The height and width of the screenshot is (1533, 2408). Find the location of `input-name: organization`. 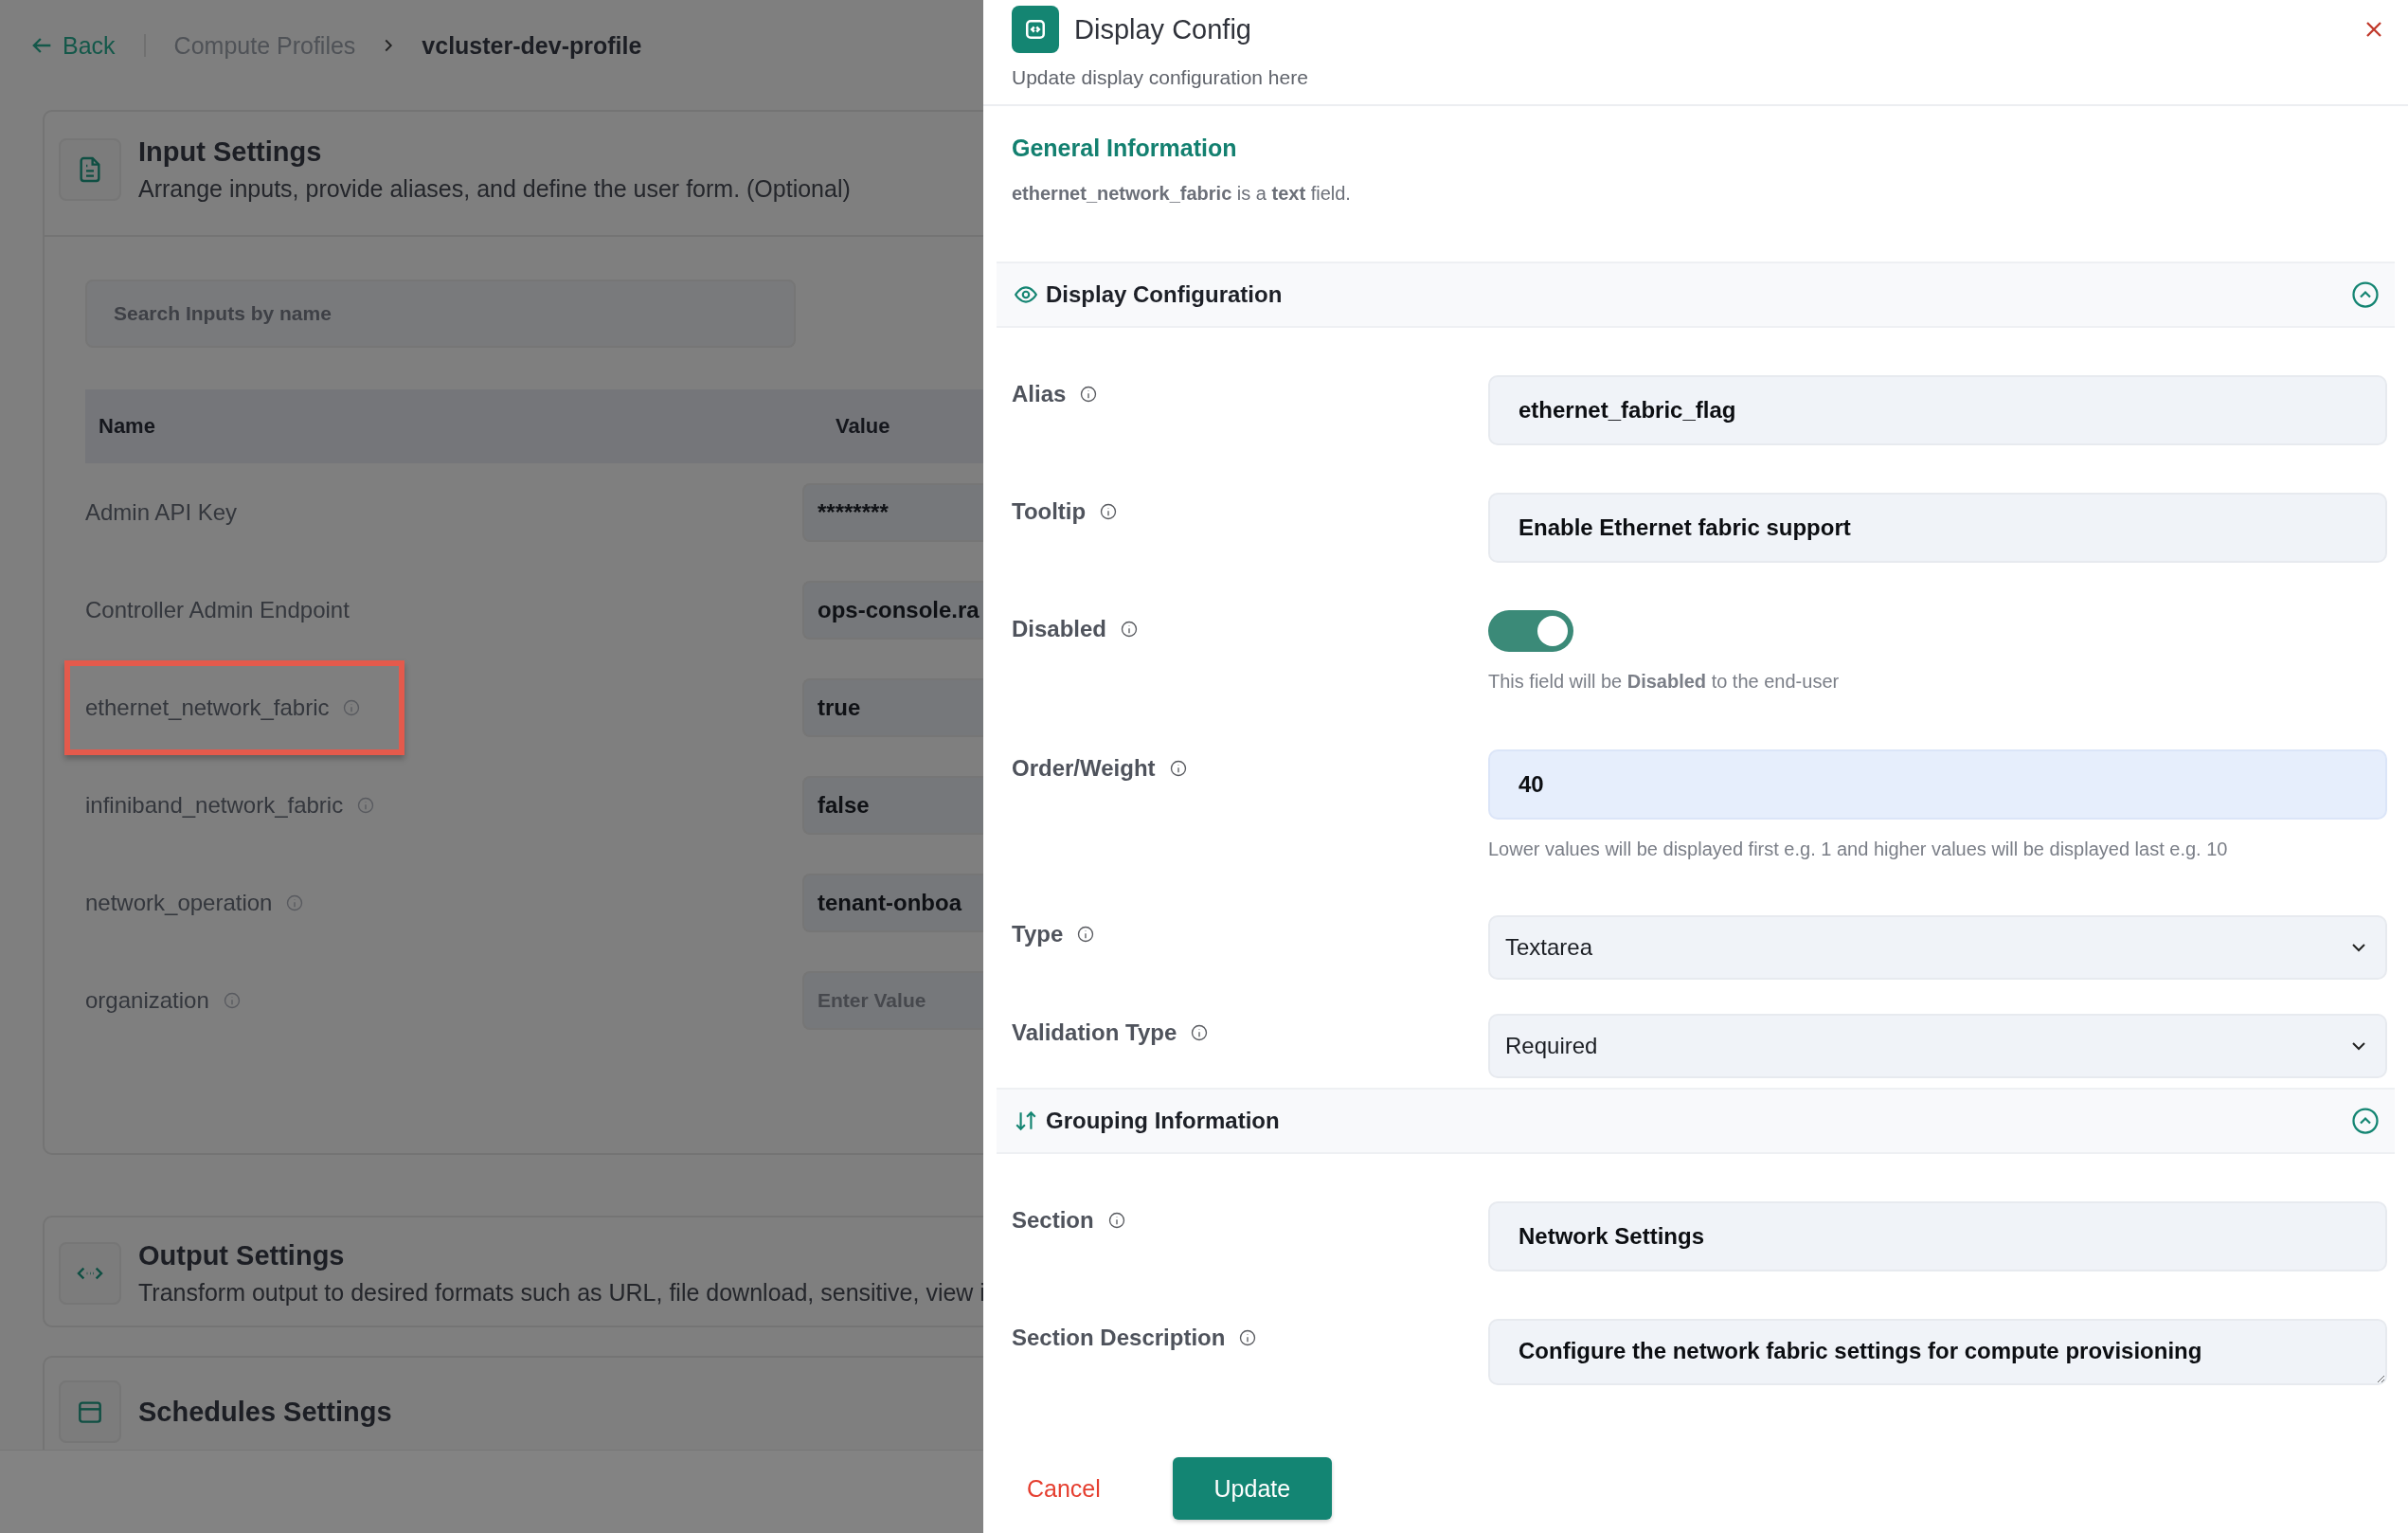

input-name: organization is located at coordinates (147, 1000).